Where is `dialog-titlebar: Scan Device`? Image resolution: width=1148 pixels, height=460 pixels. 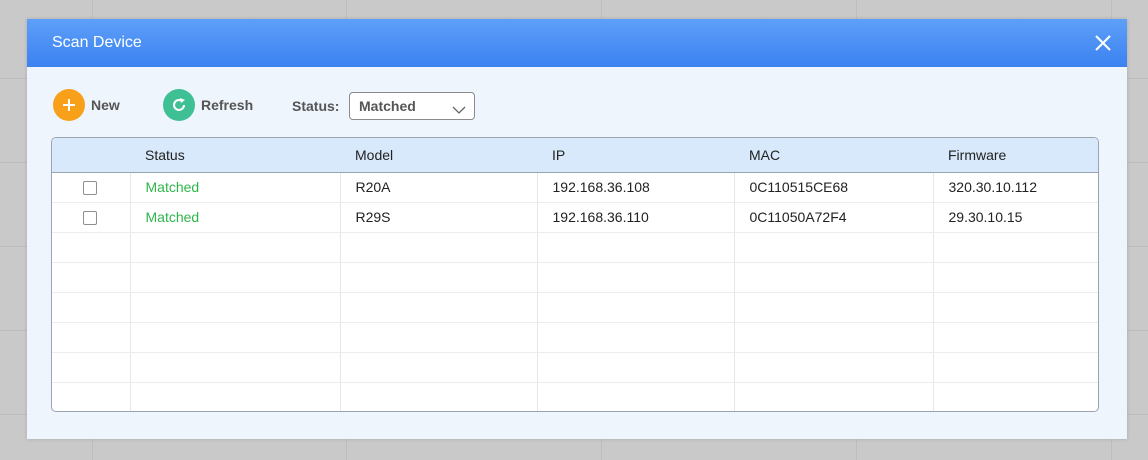
dialog-titlebar: Scan Device is located at coordinates (577, 43).